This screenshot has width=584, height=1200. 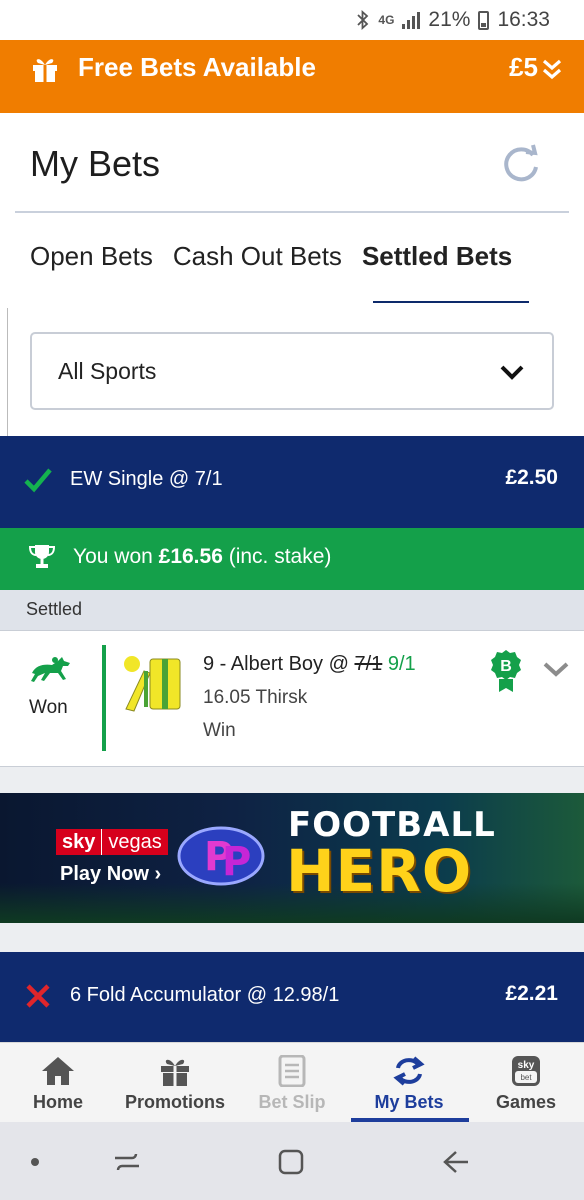 What do you see at coordinates (48, 707) in the screenshot?
I see `selection-result: Won` at bounding box center [48, 707].